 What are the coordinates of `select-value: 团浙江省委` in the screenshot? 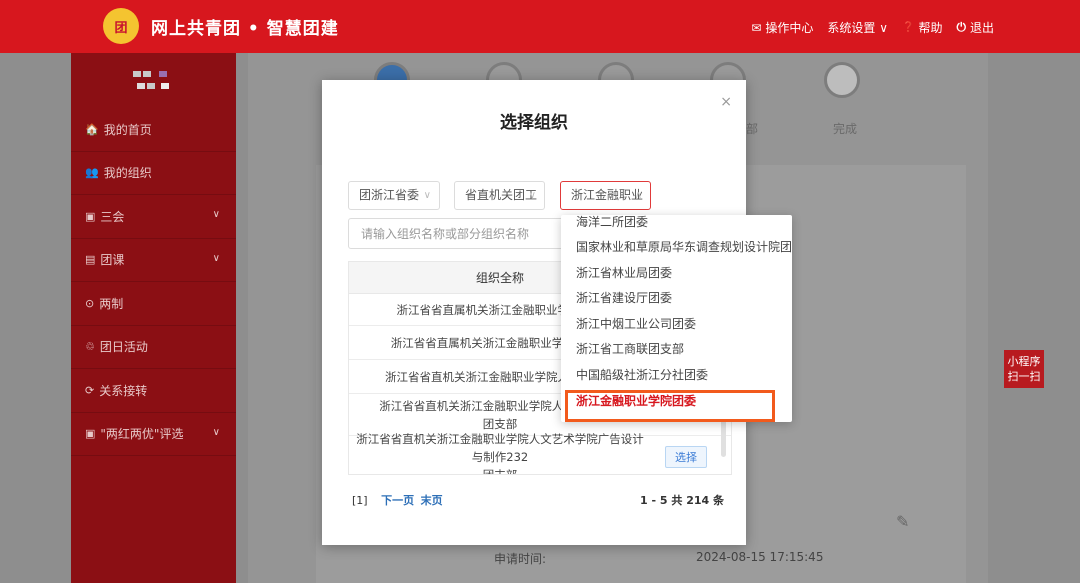 It's located at (389, 195).